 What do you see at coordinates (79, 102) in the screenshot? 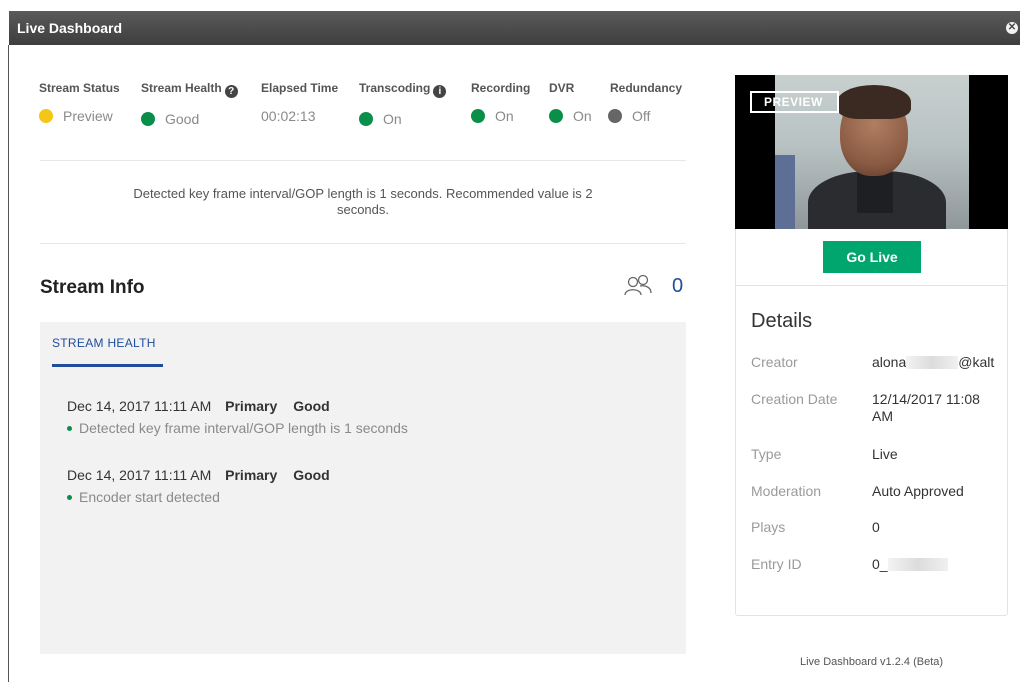
I see `status-stream-status: Stream Status Preview` at bounding box center [79, 102].